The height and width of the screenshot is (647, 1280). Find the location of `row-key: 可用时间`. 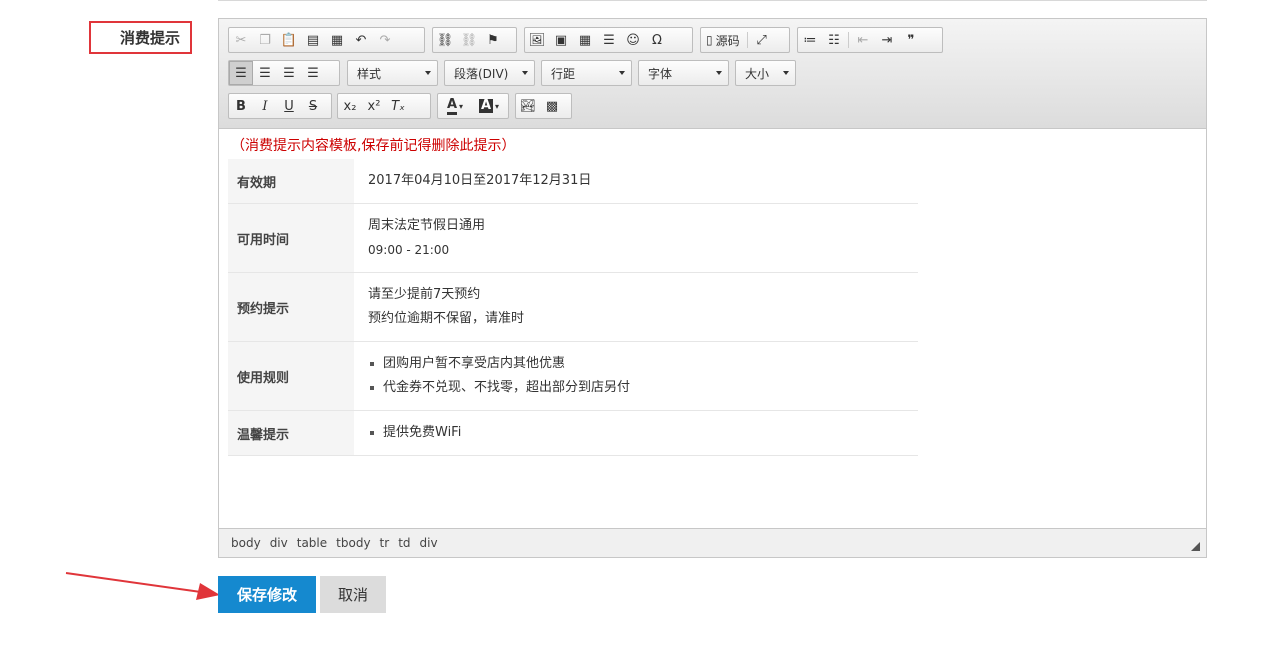

row-key: 可用时间 is located at coordinates (291, 238).